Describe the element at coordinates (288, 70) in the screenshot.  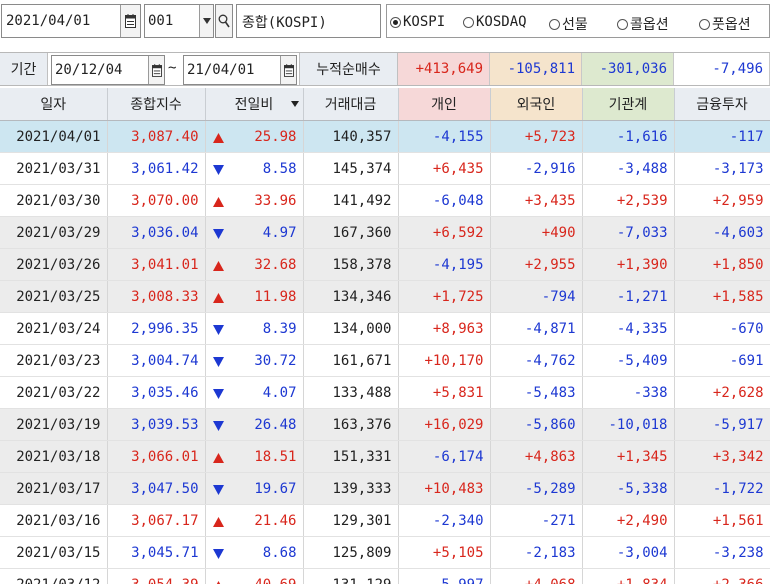
I see `to-calendar-button` at that location.